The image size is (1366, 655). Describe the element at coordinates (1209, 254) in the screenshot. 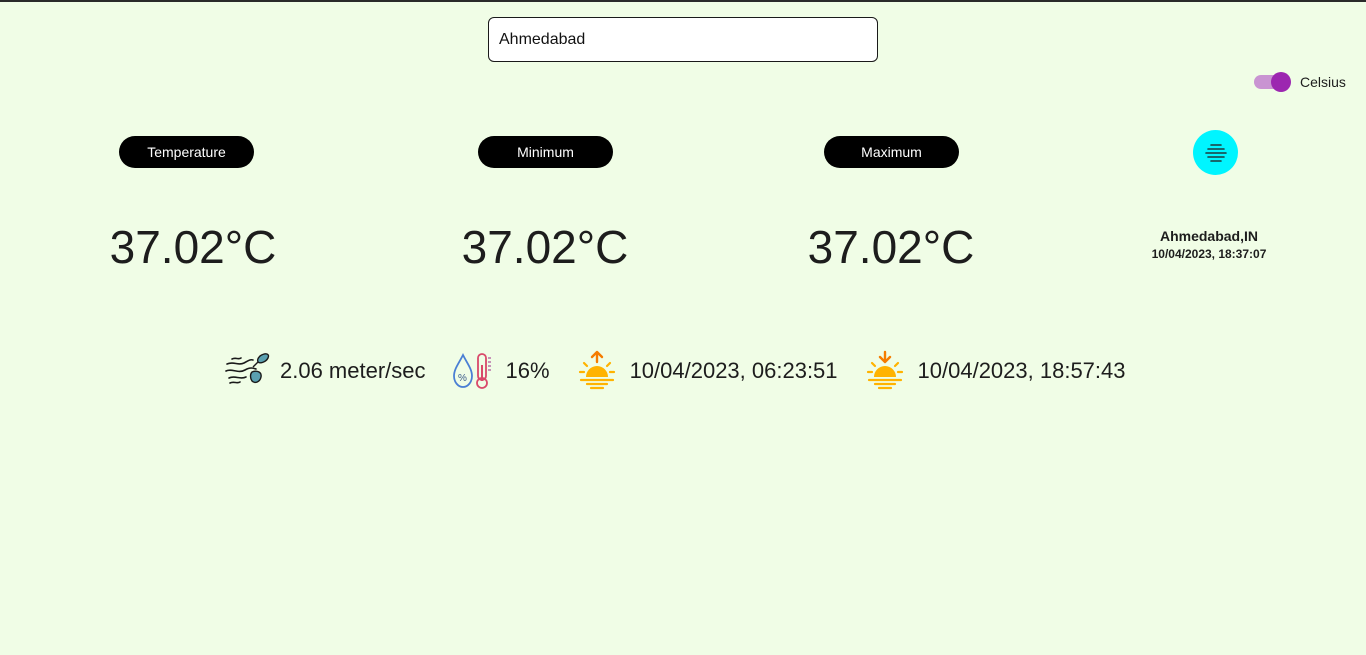

I see `location-datetime: 10/04/2023, 18:37:07` at that location.